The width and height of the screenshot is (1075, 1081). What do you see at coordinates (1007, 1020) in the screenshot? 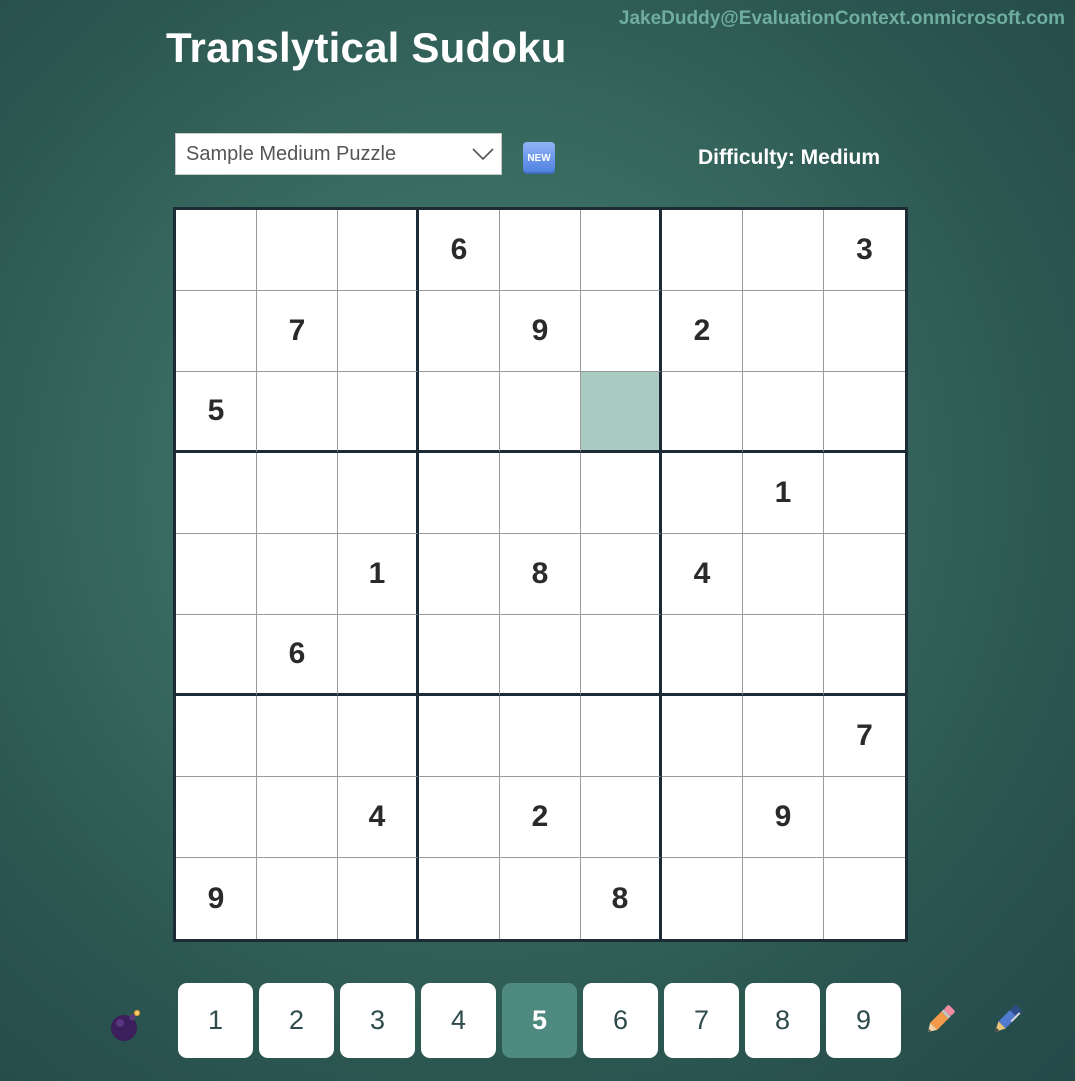
I see `pen-icon` at bounding box center [1007, 1020].